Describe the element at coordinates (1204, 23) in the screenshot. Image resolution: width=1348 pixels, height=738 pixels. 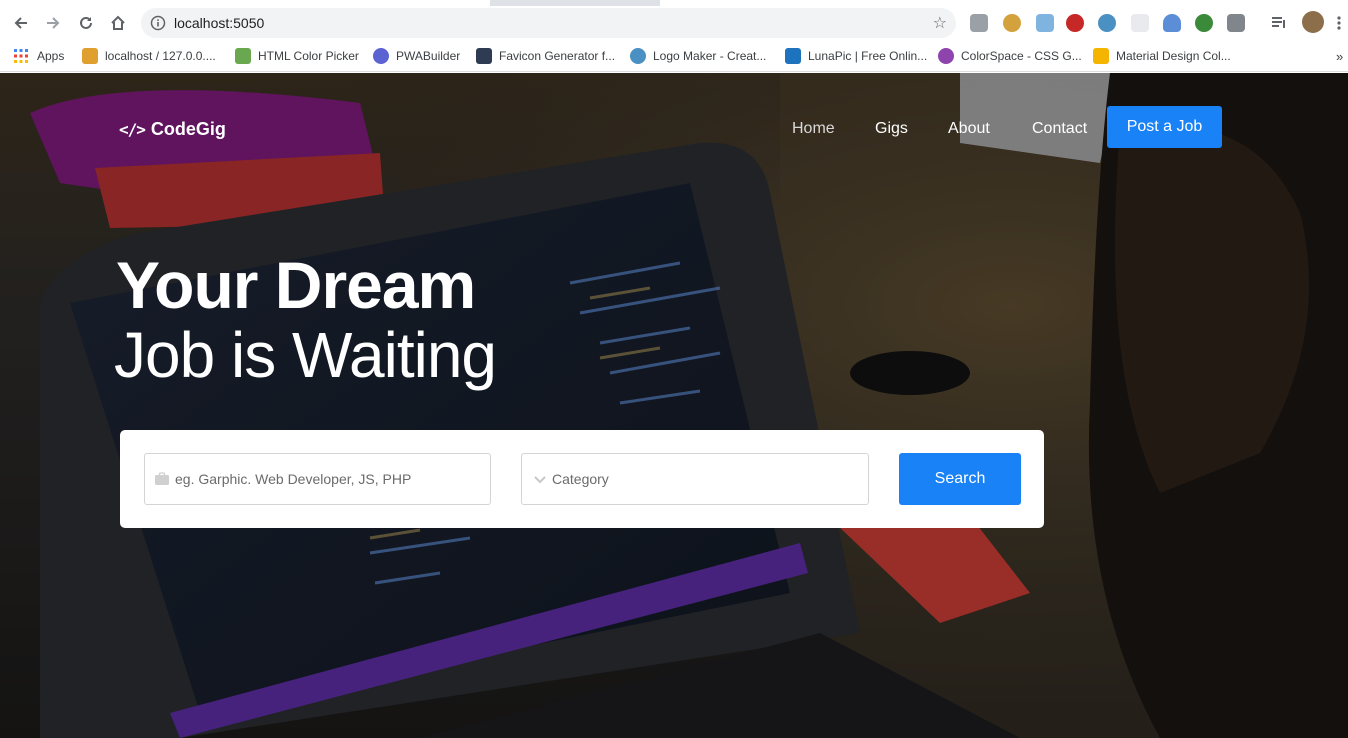
I see `globe-extension-icon` at that location.